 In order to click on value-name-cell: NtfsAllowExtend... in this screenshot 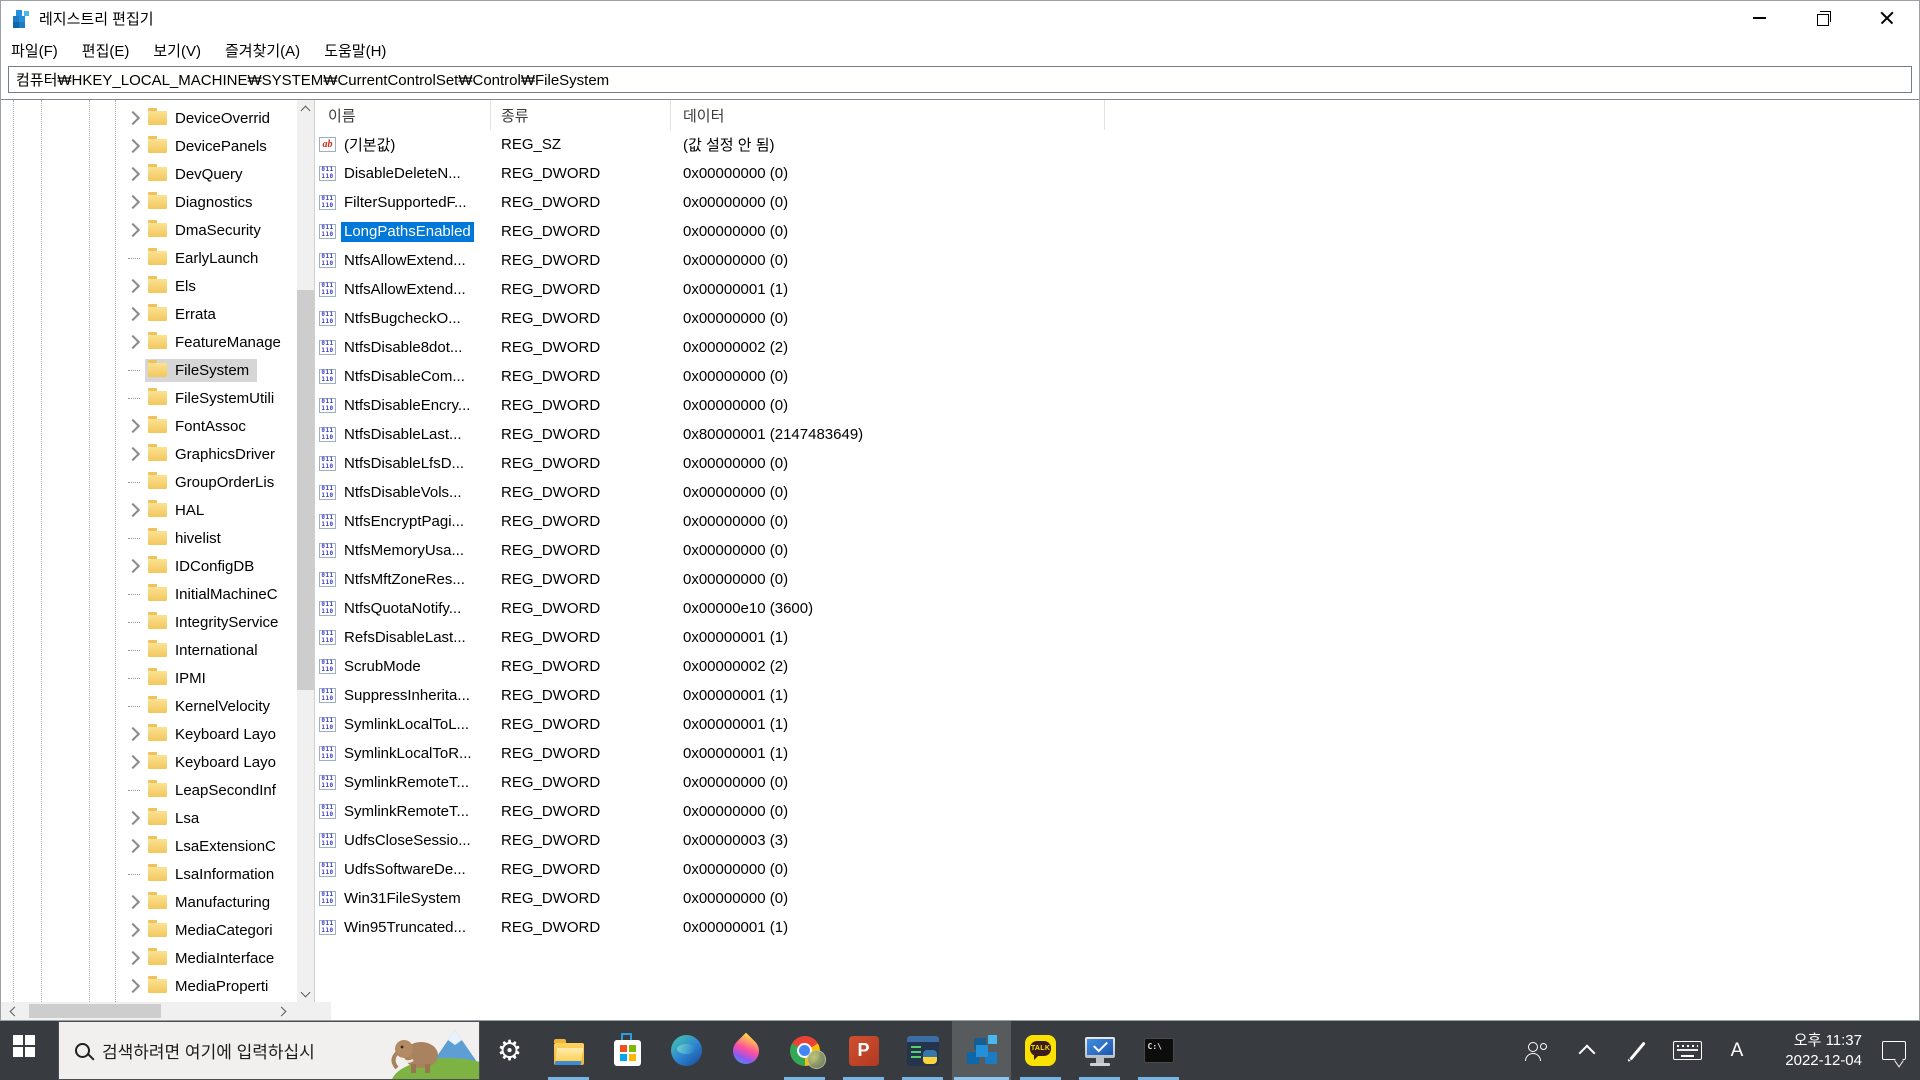, I will do `click(403, 290)`.